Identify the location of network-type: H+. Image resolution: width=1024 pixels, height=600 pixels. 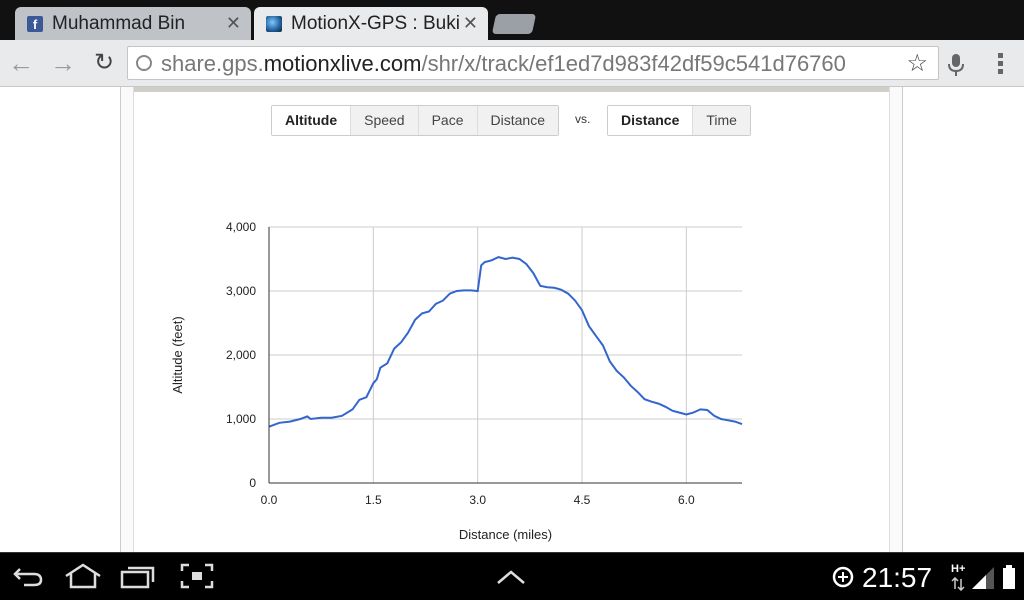
(958, 569).